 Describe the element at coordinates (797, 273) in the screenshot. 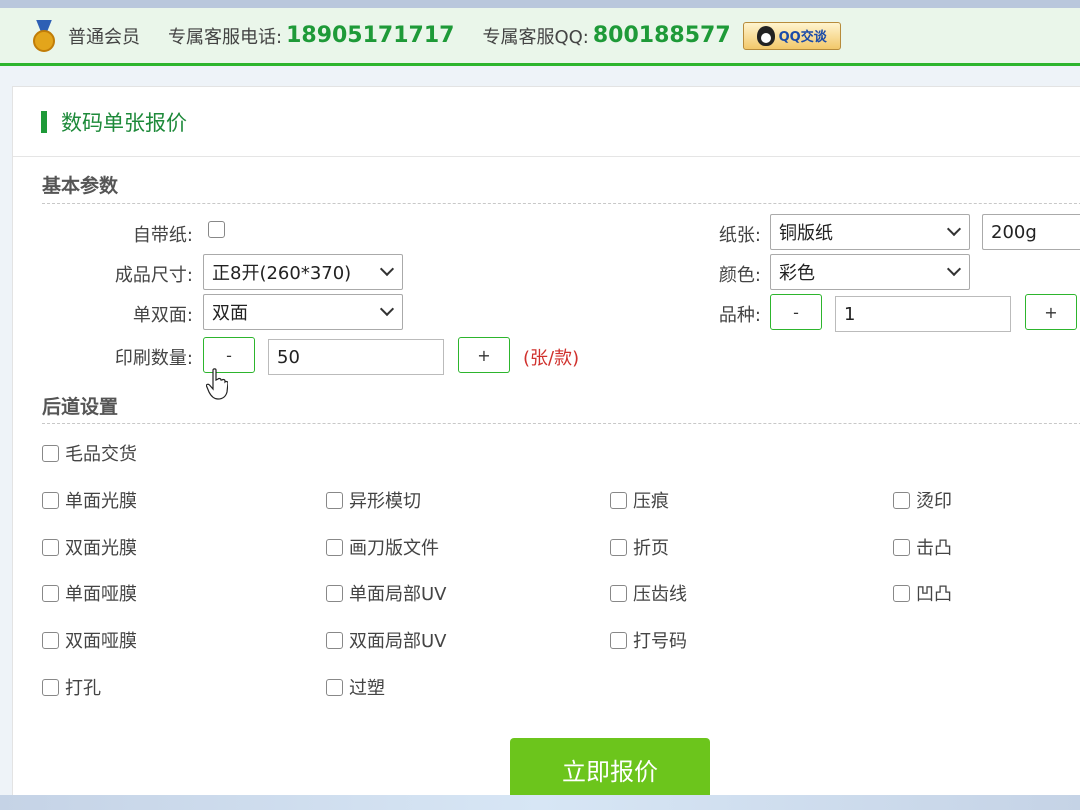

I see `color-value: 彩色` at that location.